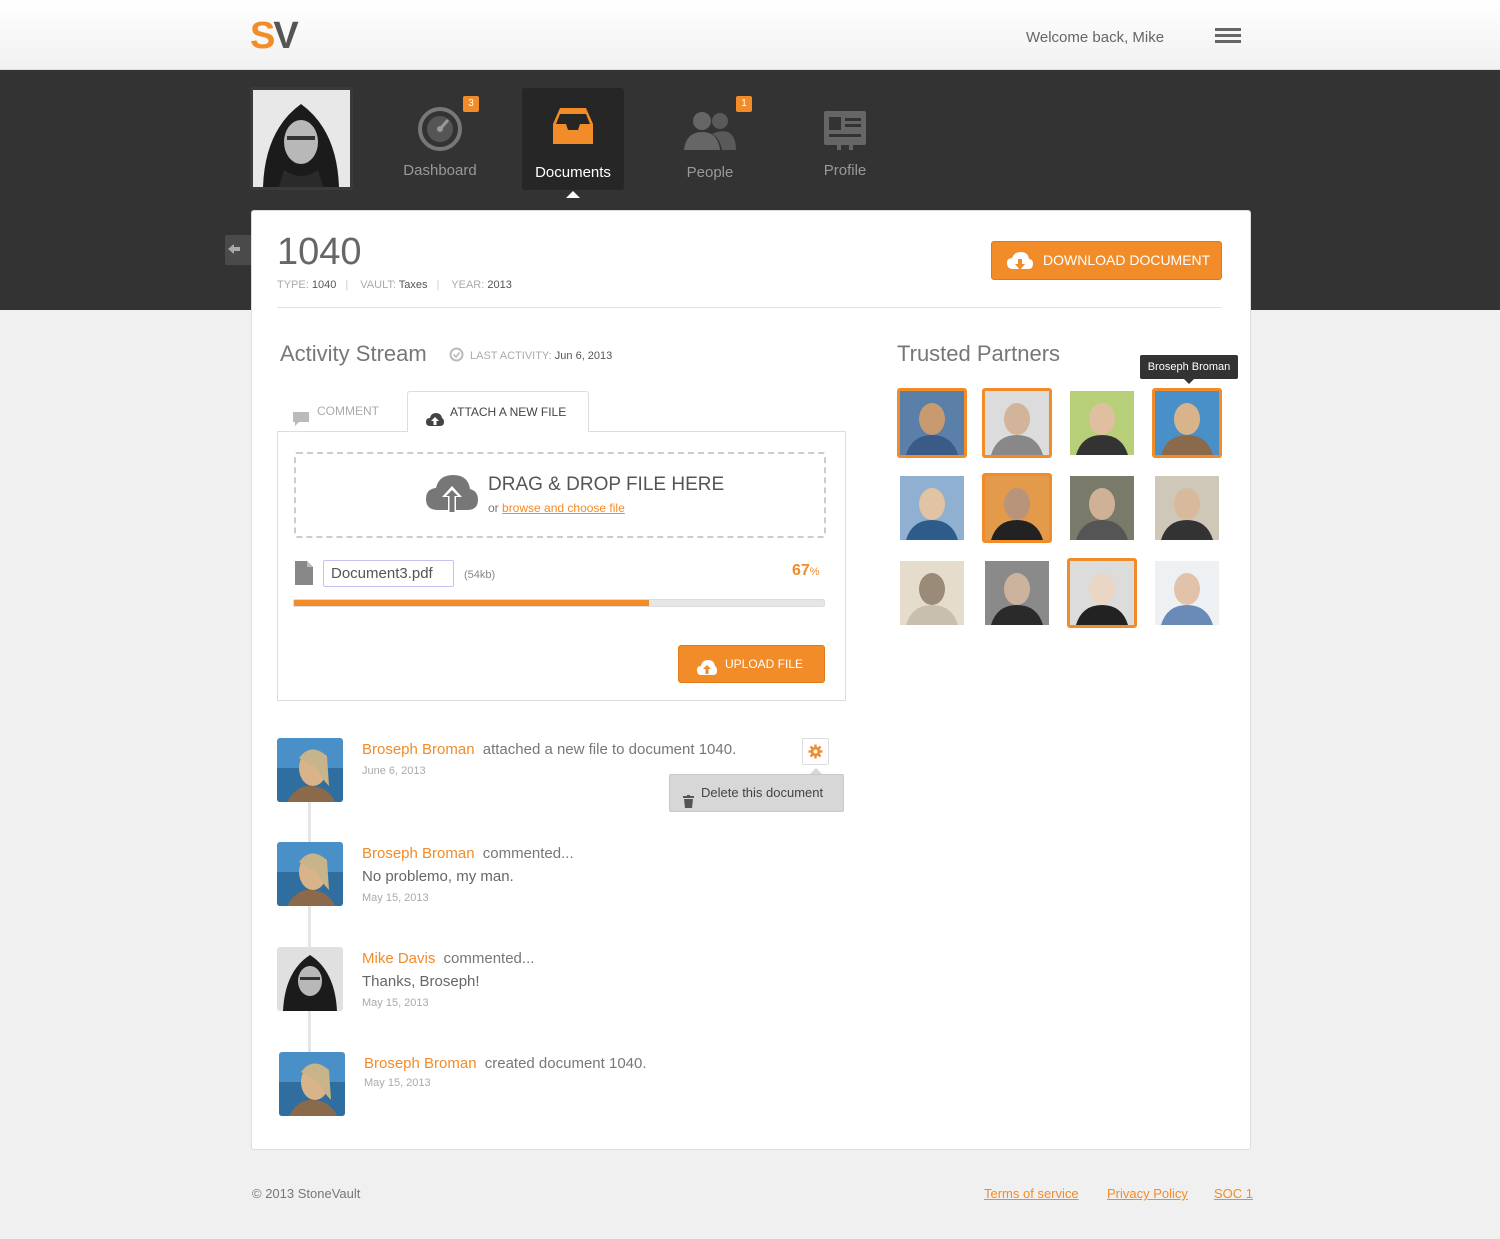 This screenshot has height=1239, width=1500. I want to click on timeline-line1: Broseph Broman created document 1040., so click(505, 1063).